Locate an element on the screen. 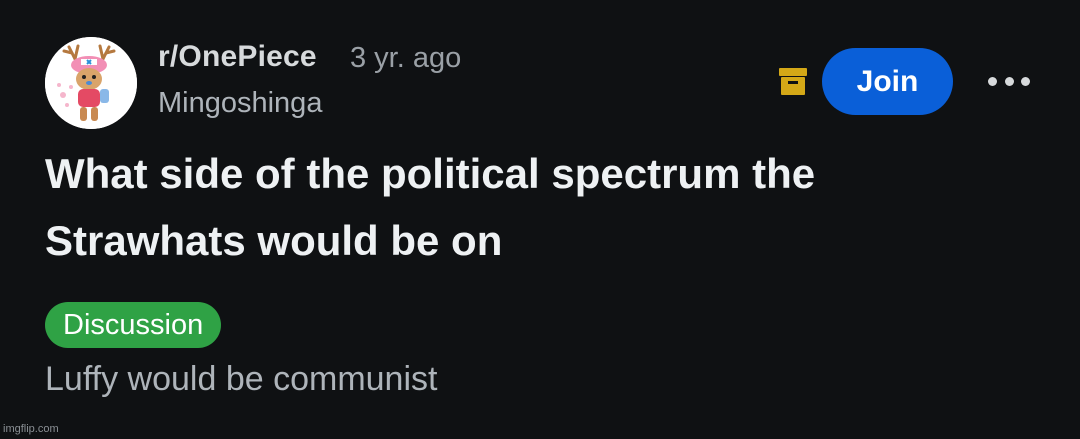  post-author: Mingoshinga is located at coordinates (240, 103).